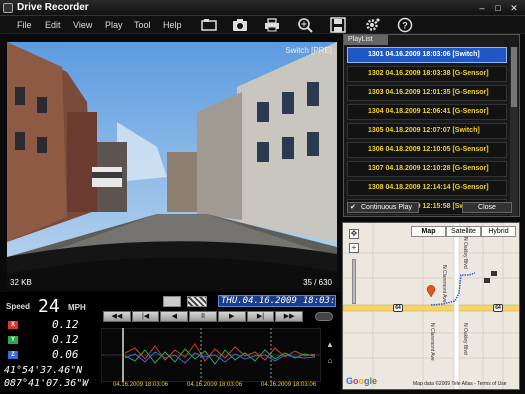  Describe the element at coordinates (174, 316) in the screenshot. I see `step-back-button: ◀` at that location.